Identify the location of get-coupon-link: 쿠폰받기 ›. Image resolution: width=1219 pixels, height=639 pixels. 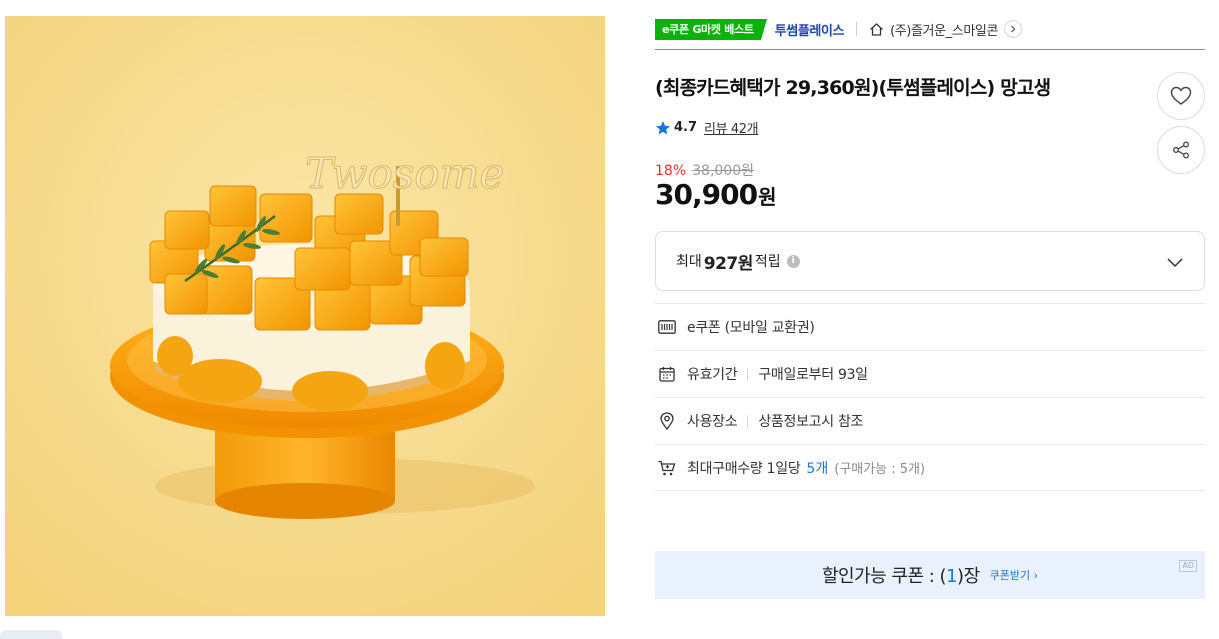
(1014, 575).